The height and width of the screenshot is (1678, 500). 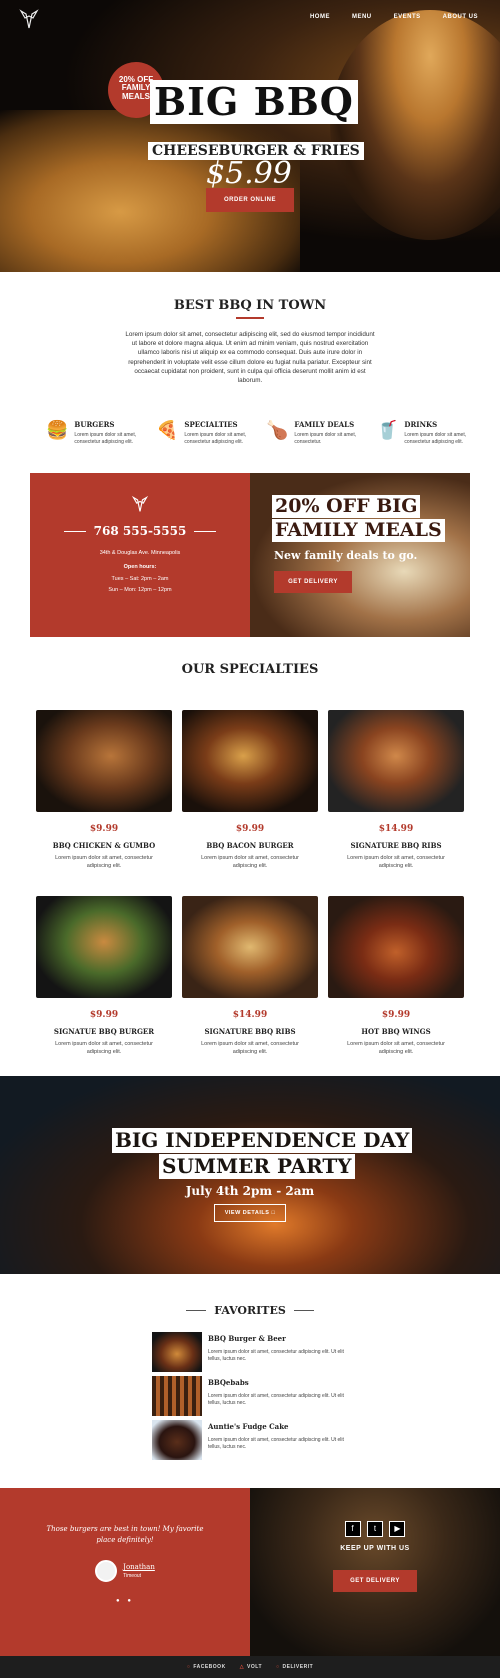 What do you see at coordinates (387, 430) in the screenshot?
I see `drink-cup-icon: 🥤` at bounding box center [387, 430].